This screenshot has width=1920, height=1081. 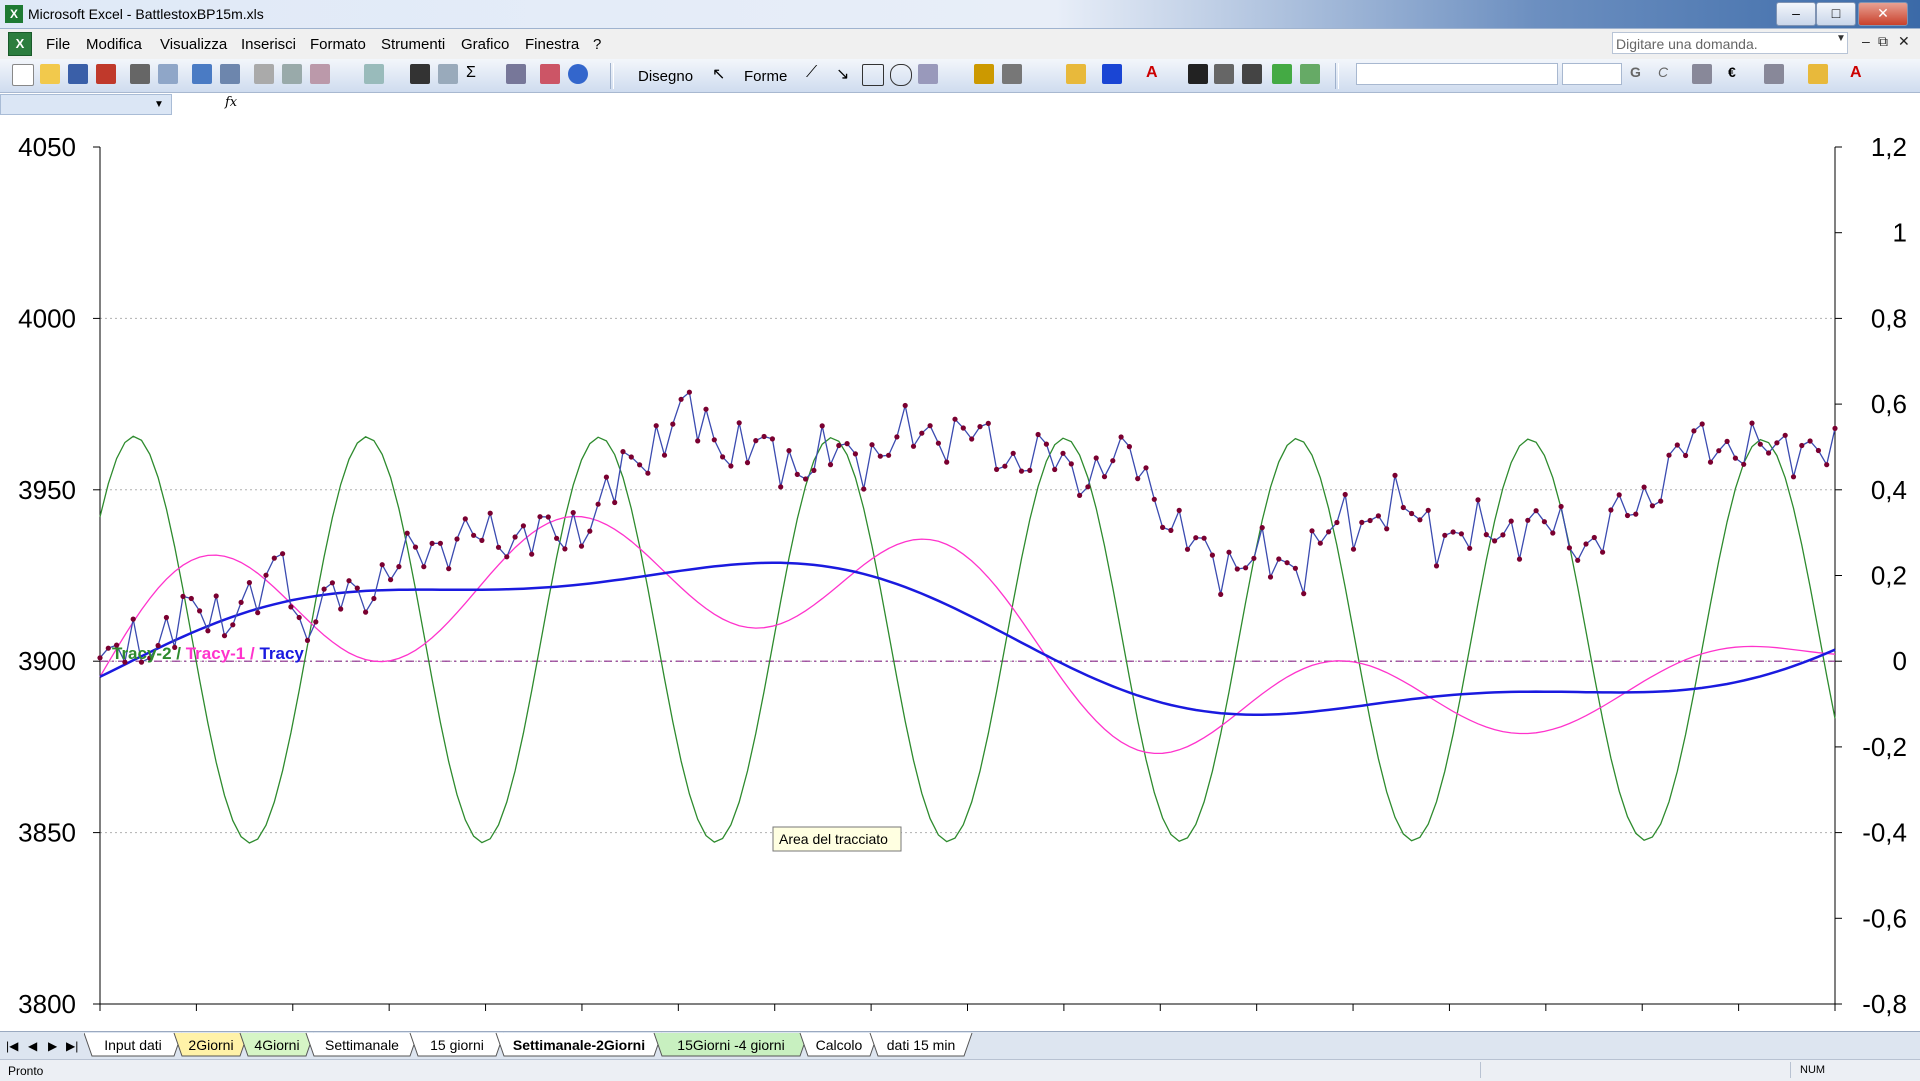 What do you see at coordinates (1156, 74) in the screenshot?
I see `font-color-icon: A` at bounding box center [1156, 74].